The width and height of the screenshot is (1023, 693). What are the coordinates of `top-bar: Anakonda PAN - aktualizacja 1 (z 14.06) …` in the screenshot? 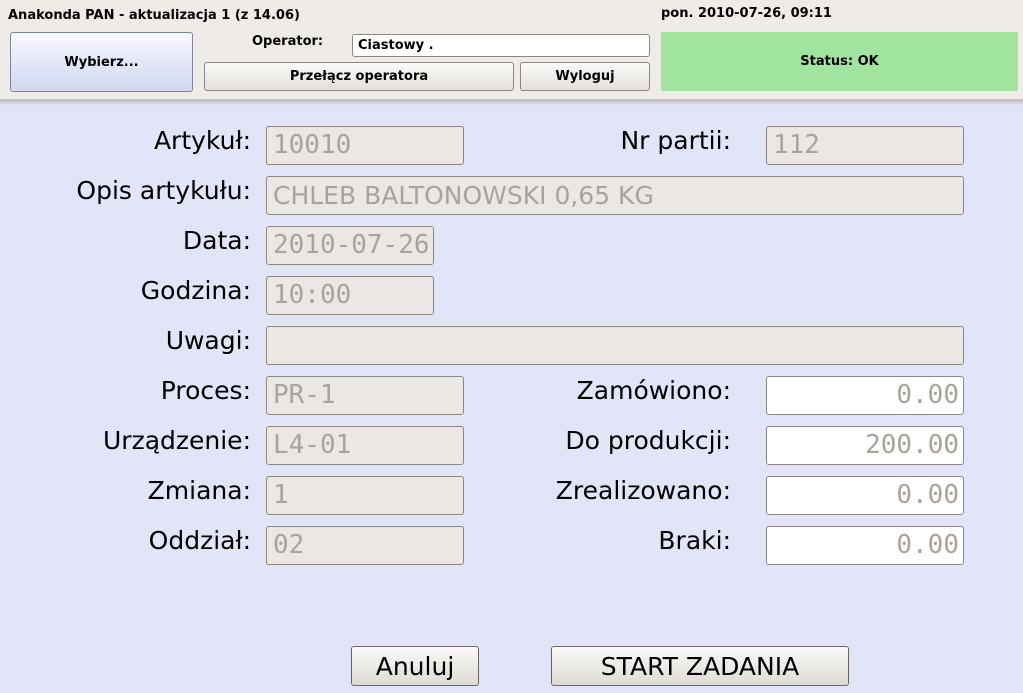 It's located at (511, 50).